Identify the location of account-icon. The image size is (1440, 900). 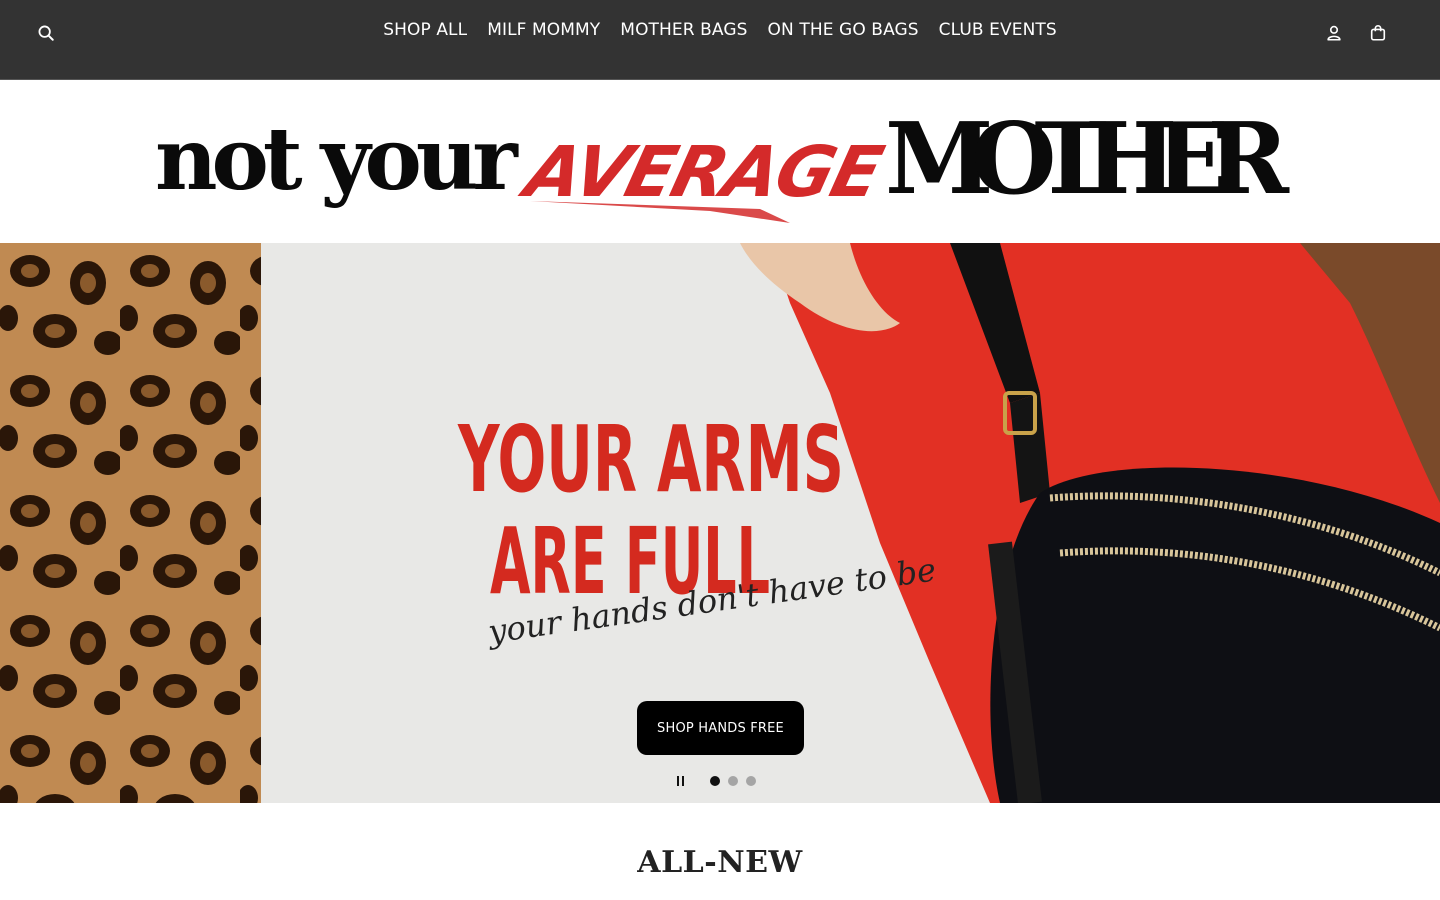
(1334, 33).